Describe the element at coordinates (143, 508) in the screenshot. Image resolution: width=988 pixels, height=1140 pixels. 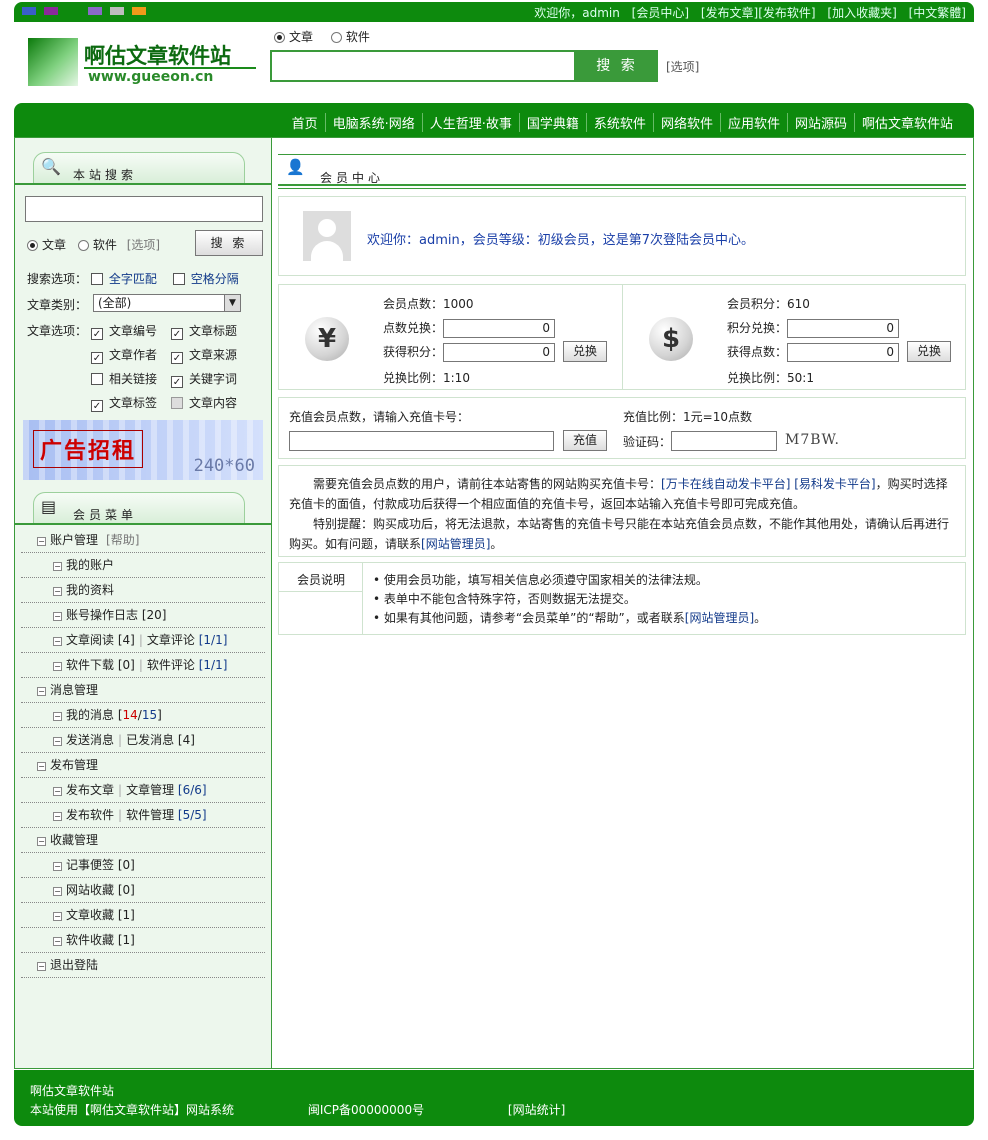
I see `menu-tab: ▤ 会员菜单` at that location.